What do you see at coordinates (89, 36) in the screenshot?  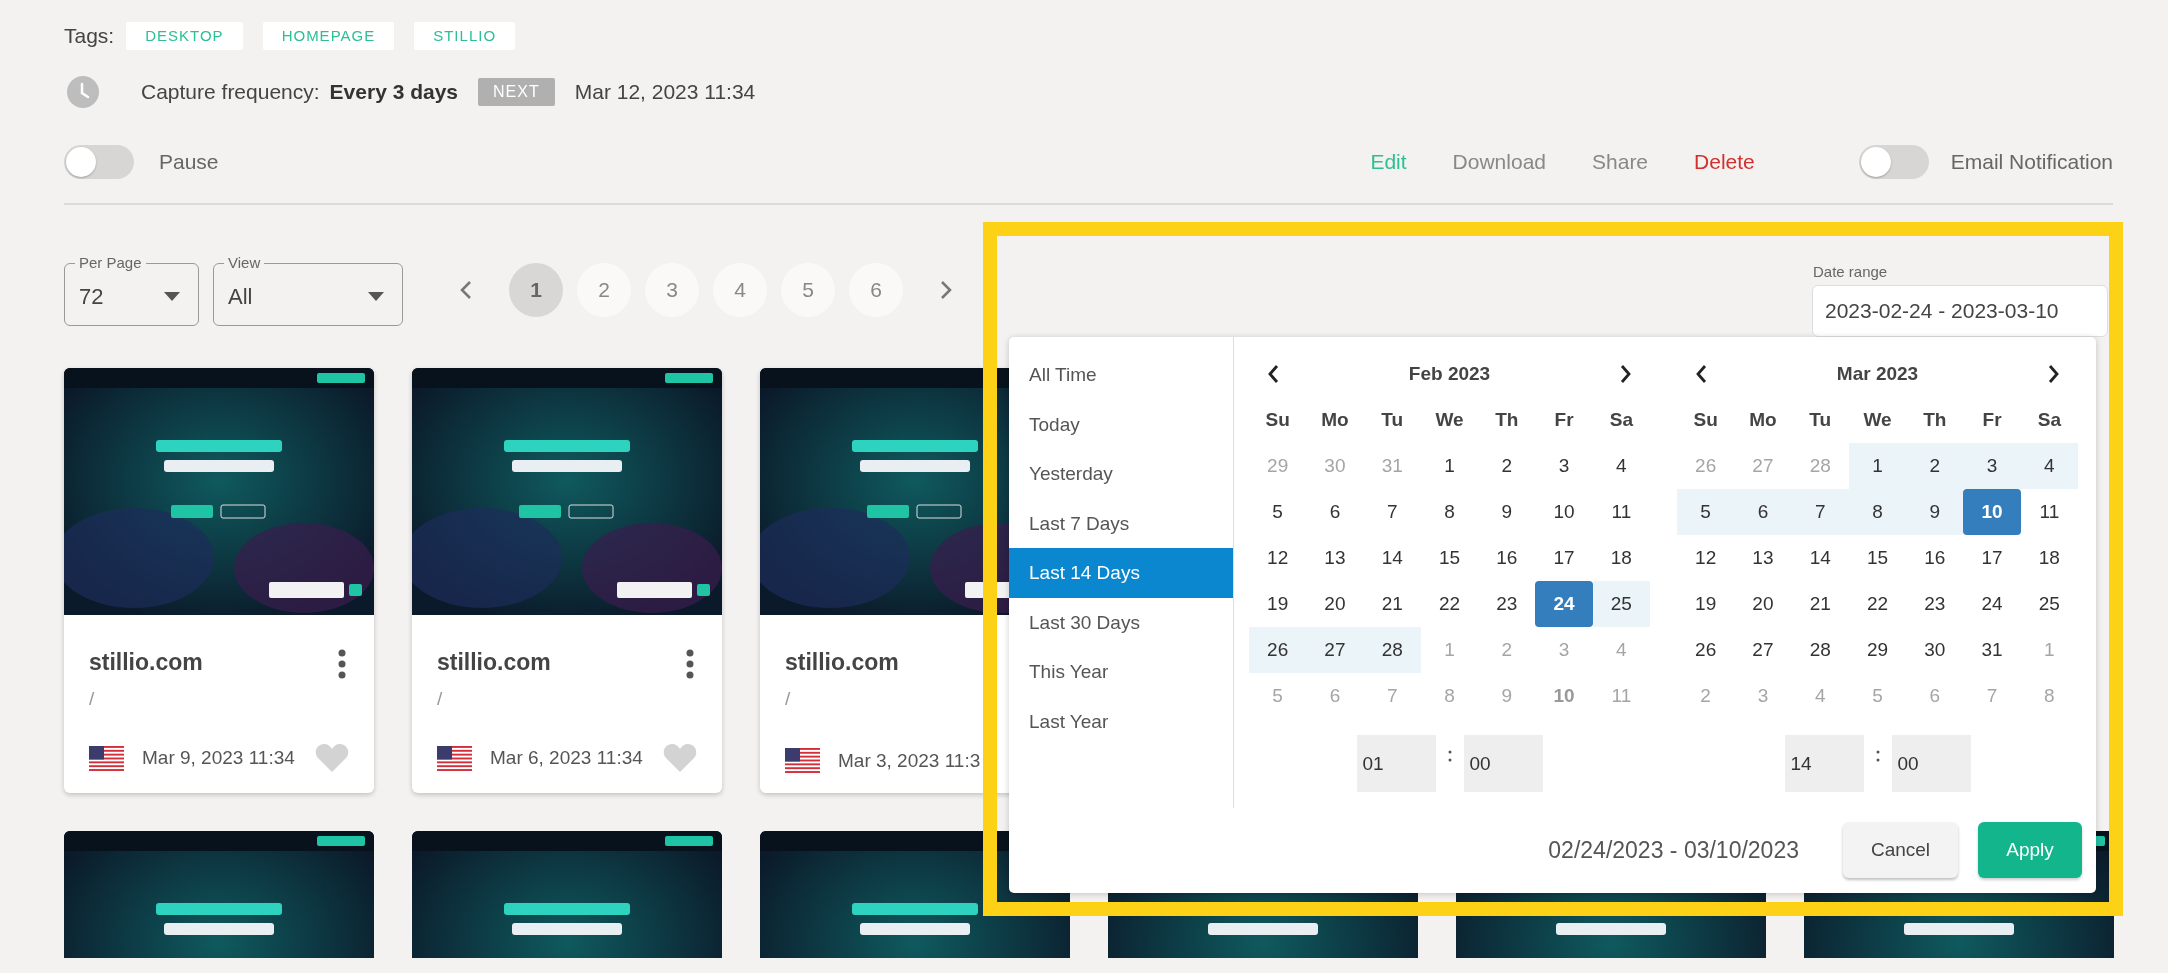 I see `tags-label: Tags:` at bounding box center [89, 36].